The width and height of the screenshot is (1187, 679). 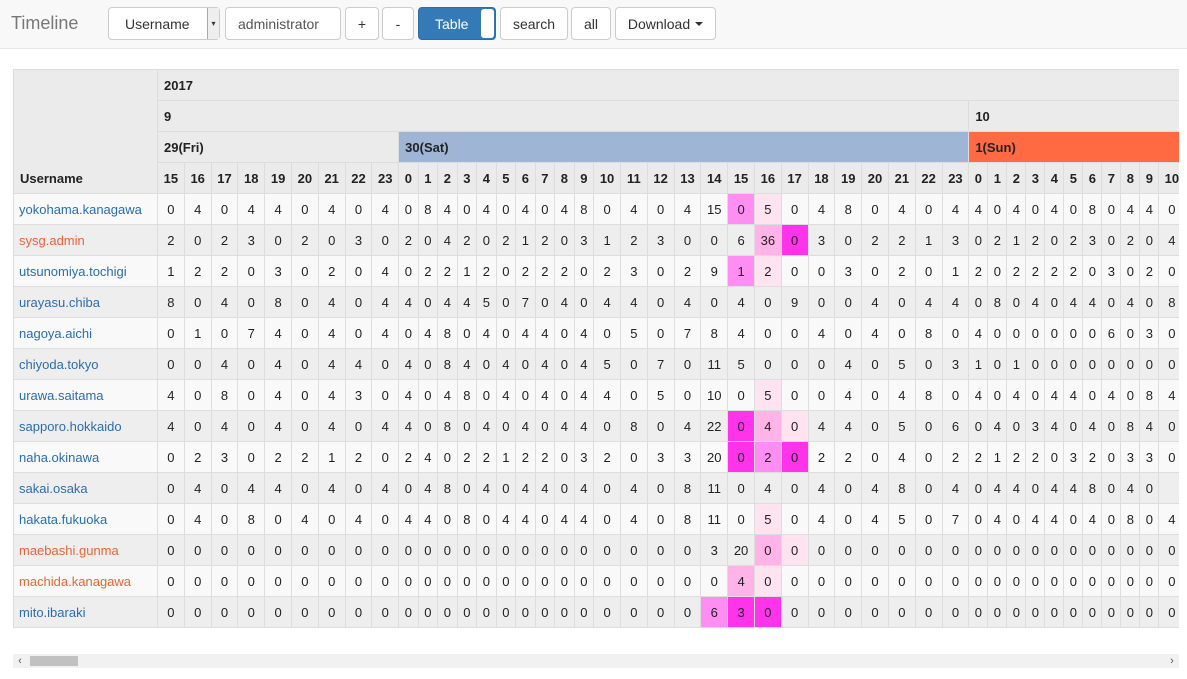 What do you see at coordinates (85, 131) in the screenshot?
I see `username-header: Username` at bounding box center [85, 131].